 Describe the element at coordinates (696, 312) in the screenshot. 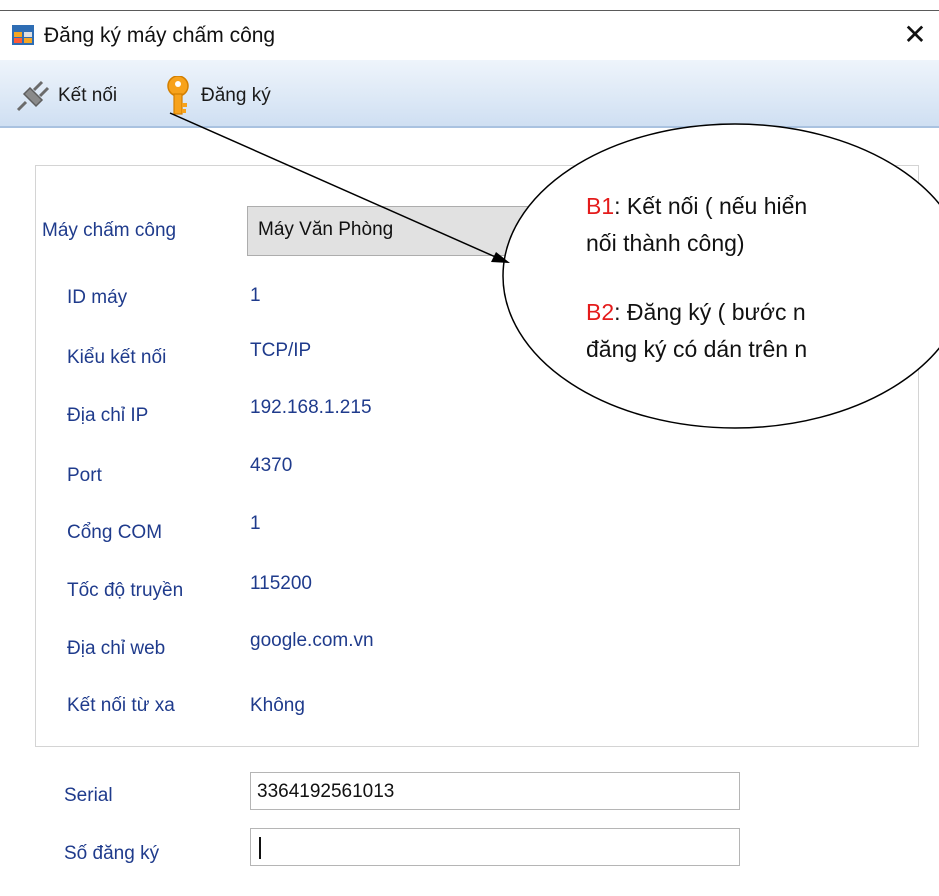

I see `callout-step2-line1: B2: Đăng ký ( bước n` at that location.